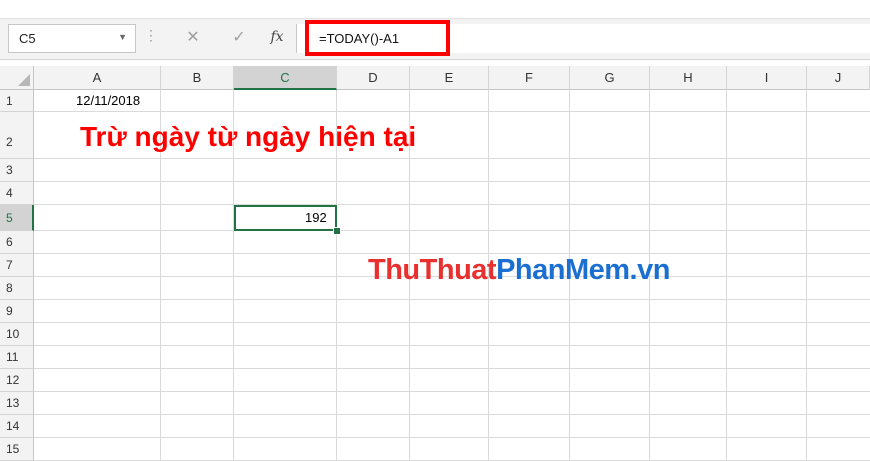 The image size is (870, 461). I want to click on cell-a1: 12/11/2018, so click(108, 100).